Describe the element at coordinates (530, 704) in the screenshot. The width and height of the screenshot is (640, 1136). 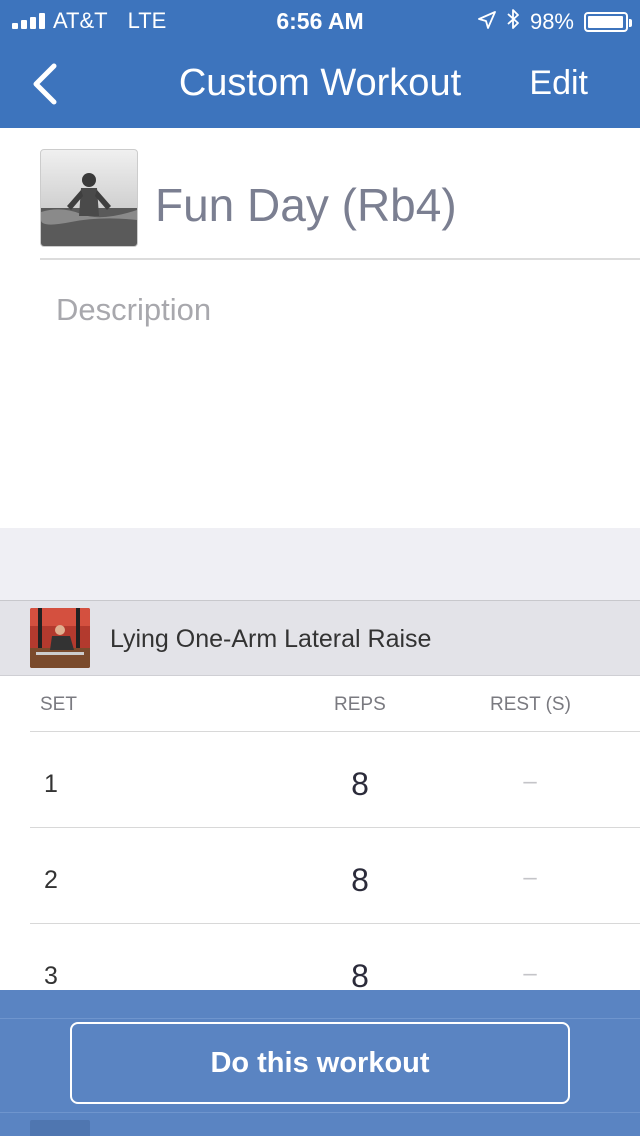
I see `column-rest: REST (S)` at that location.